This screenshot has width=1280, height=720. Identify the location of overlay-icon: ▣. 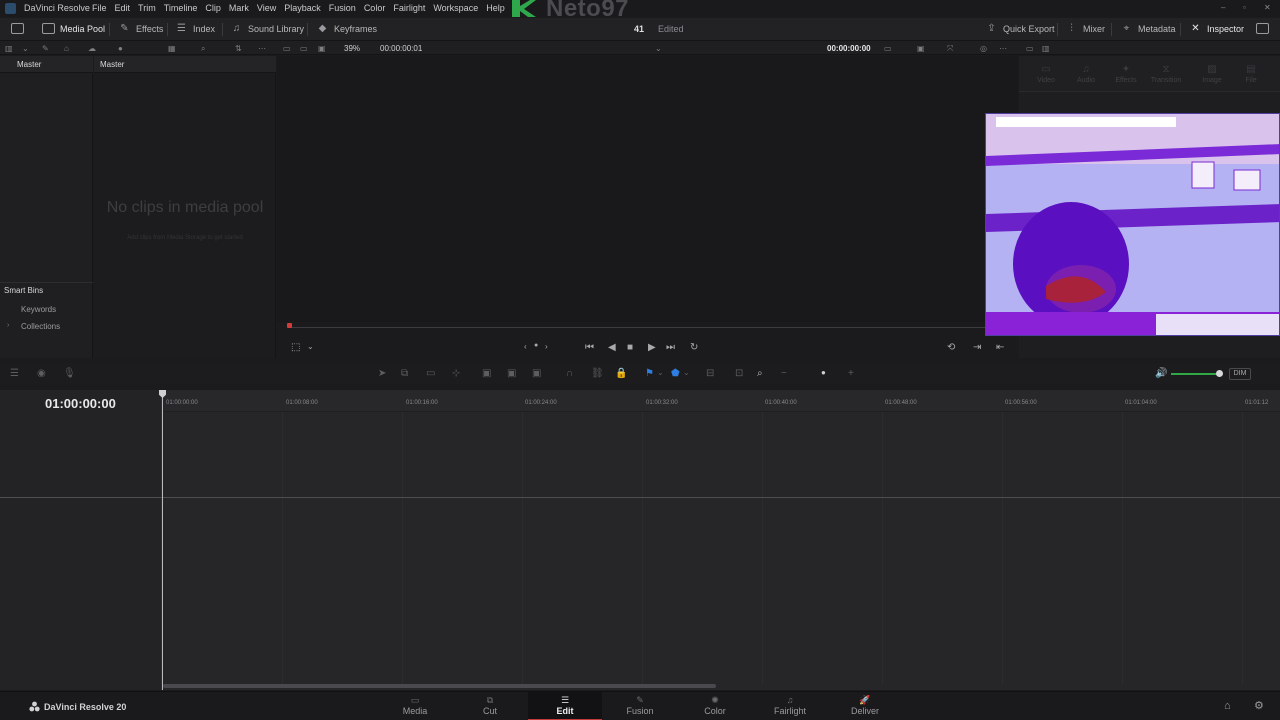
(921, 48).